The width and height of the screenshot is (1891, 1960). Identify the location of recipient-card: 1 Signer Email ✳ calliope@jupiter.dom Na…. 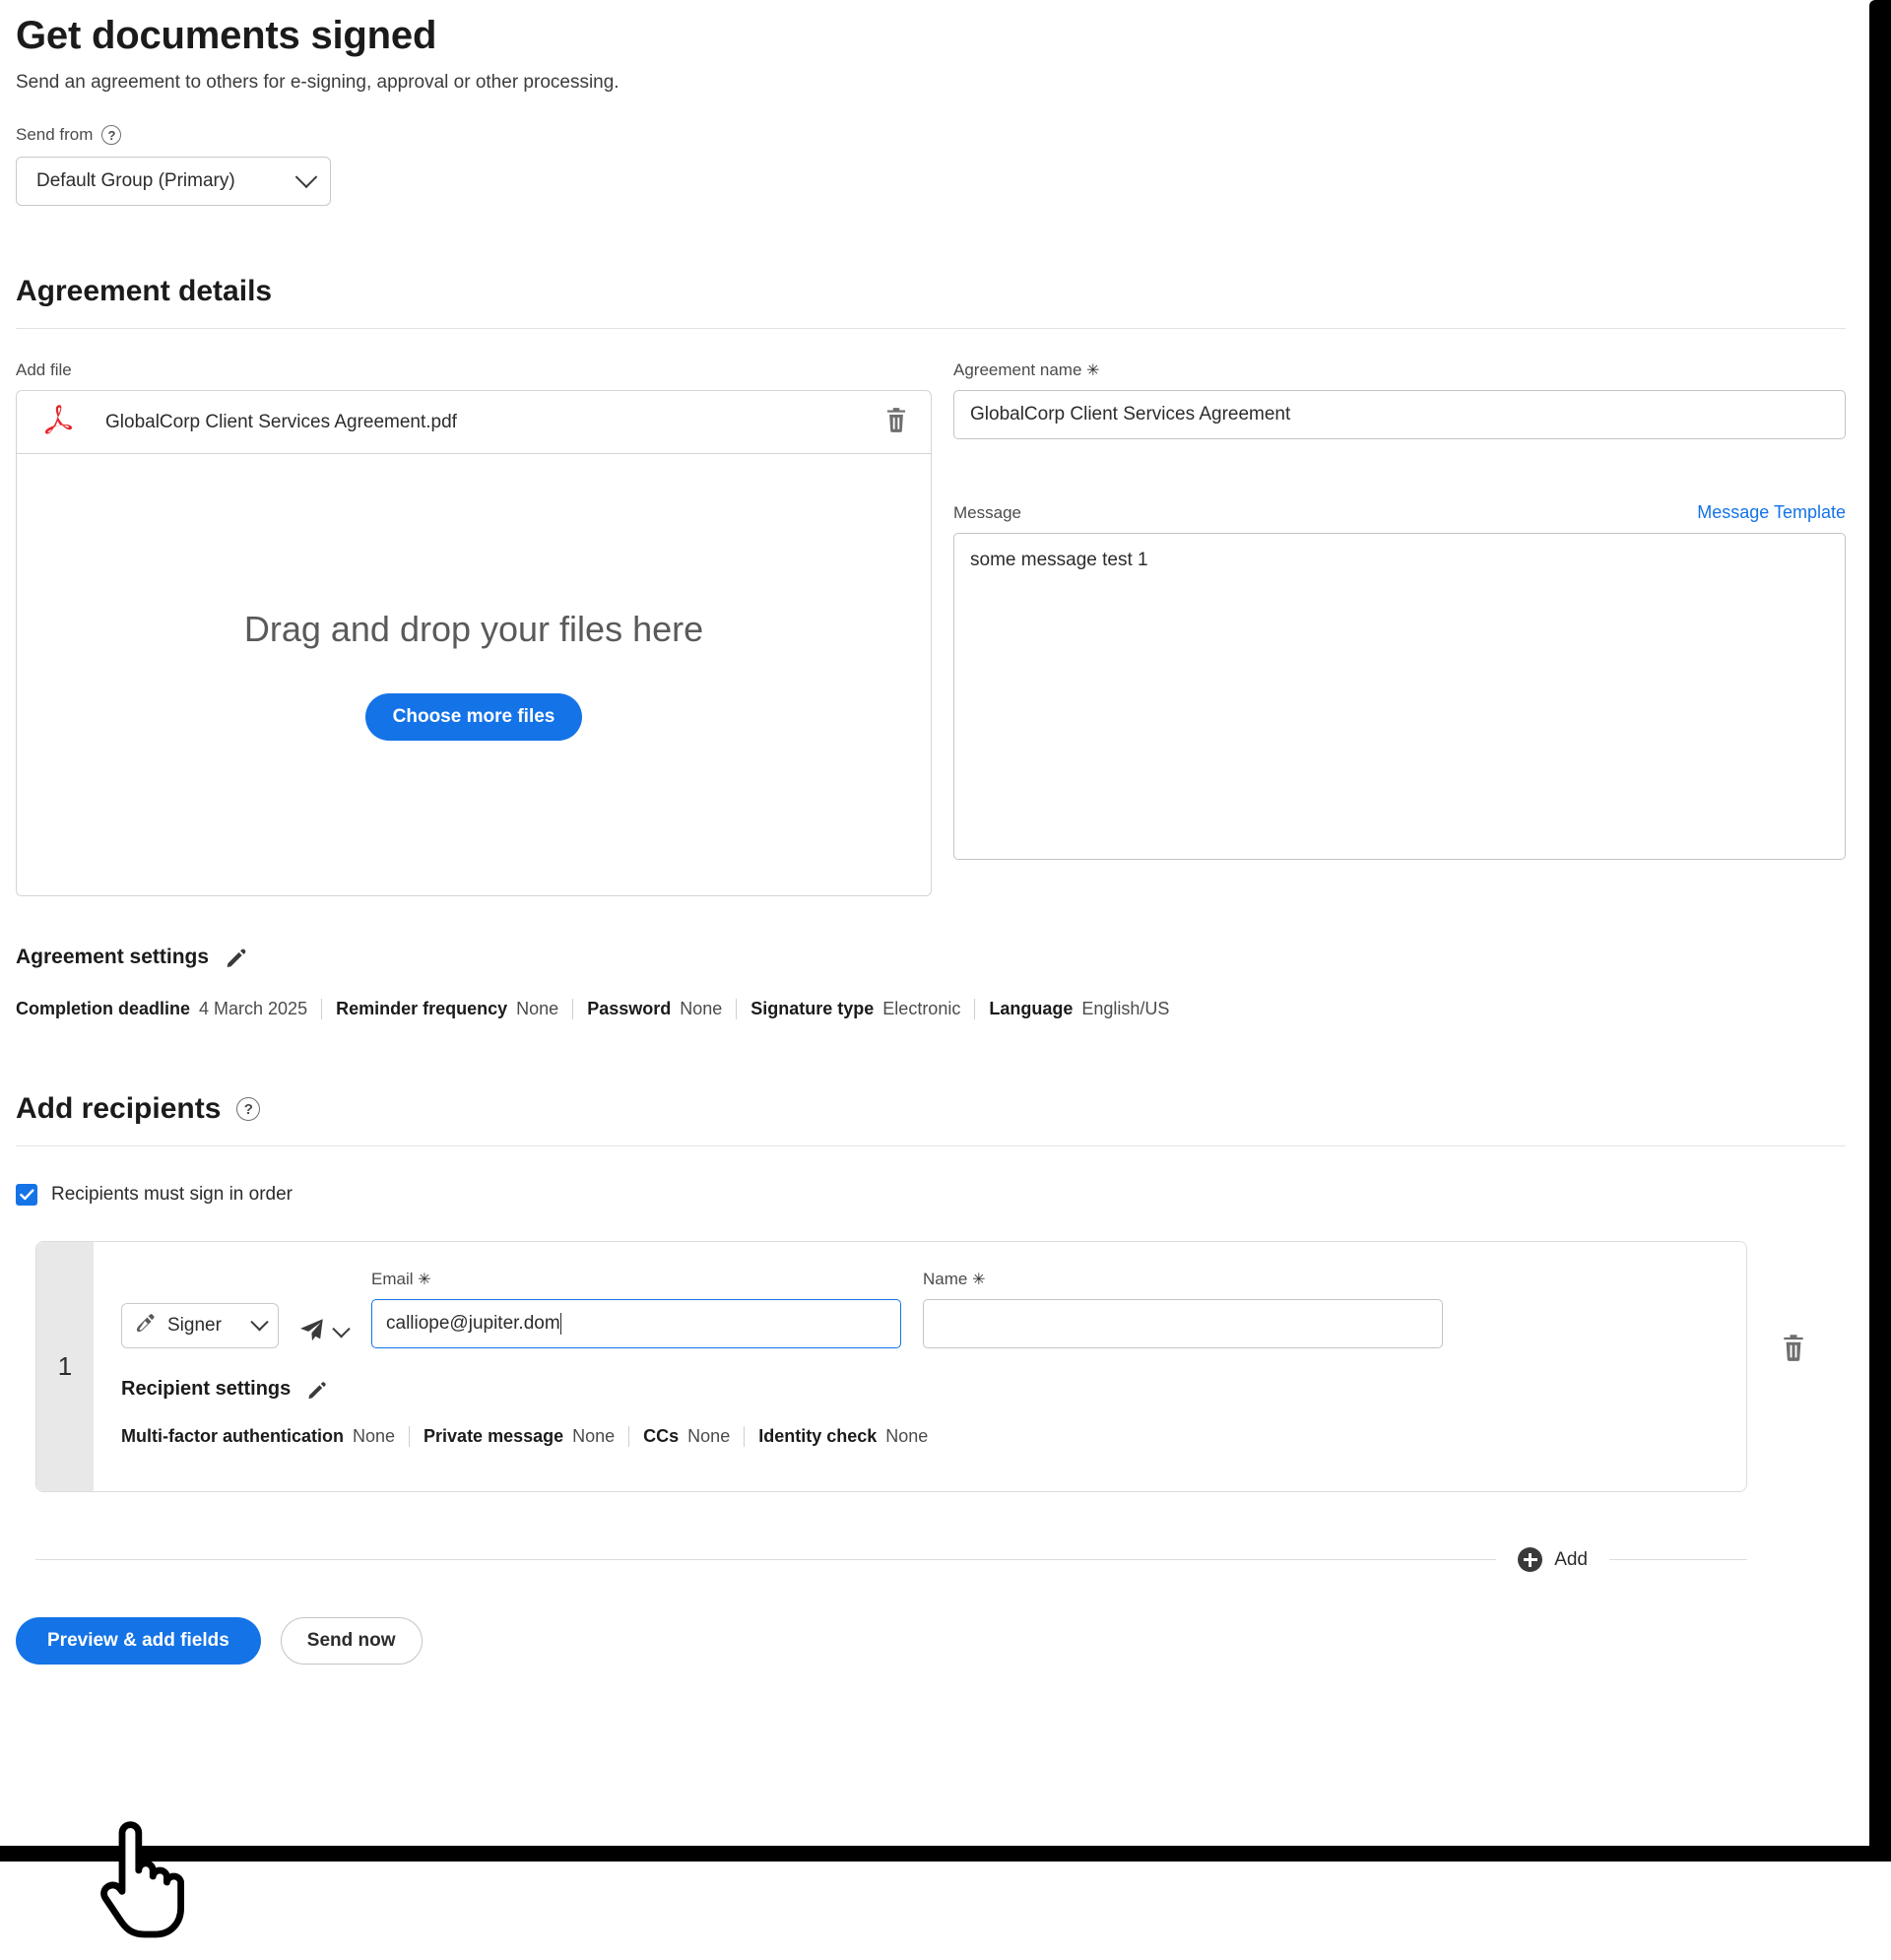
(919, 1366).